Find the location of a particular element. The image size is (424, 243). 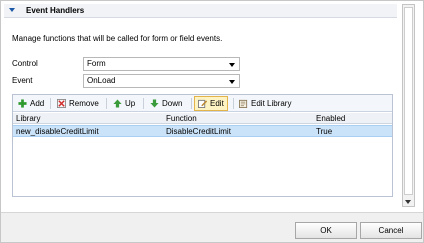

remove-button: Remove is located at coordinates (78, 103).